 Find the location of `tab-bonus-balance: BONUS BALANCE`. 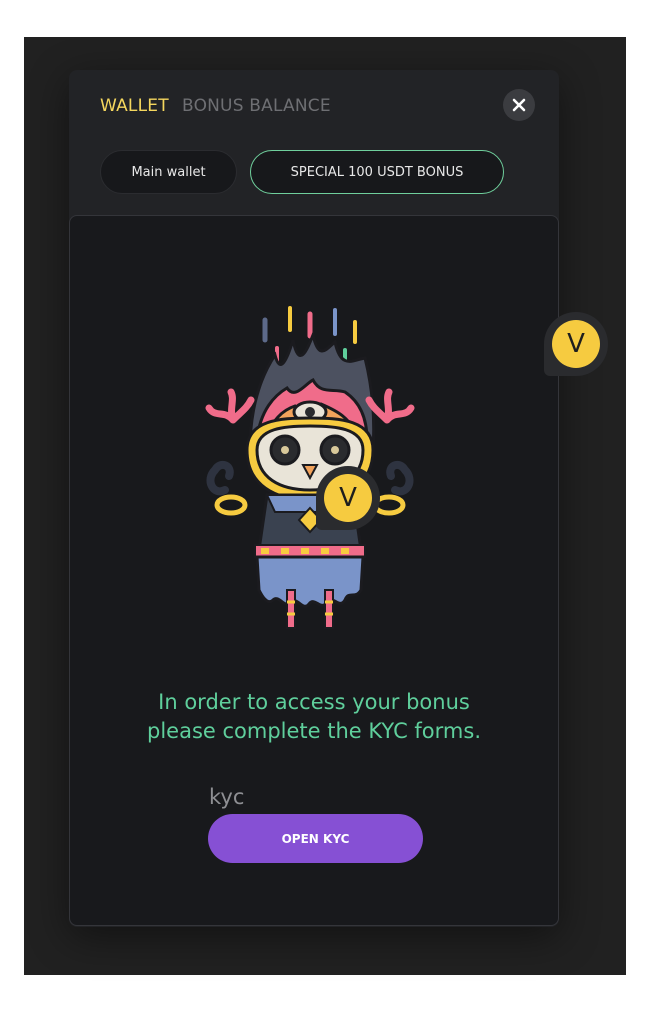

tab-bonus-balance: BONUS BALANCE is located at coordinates (256, 106).